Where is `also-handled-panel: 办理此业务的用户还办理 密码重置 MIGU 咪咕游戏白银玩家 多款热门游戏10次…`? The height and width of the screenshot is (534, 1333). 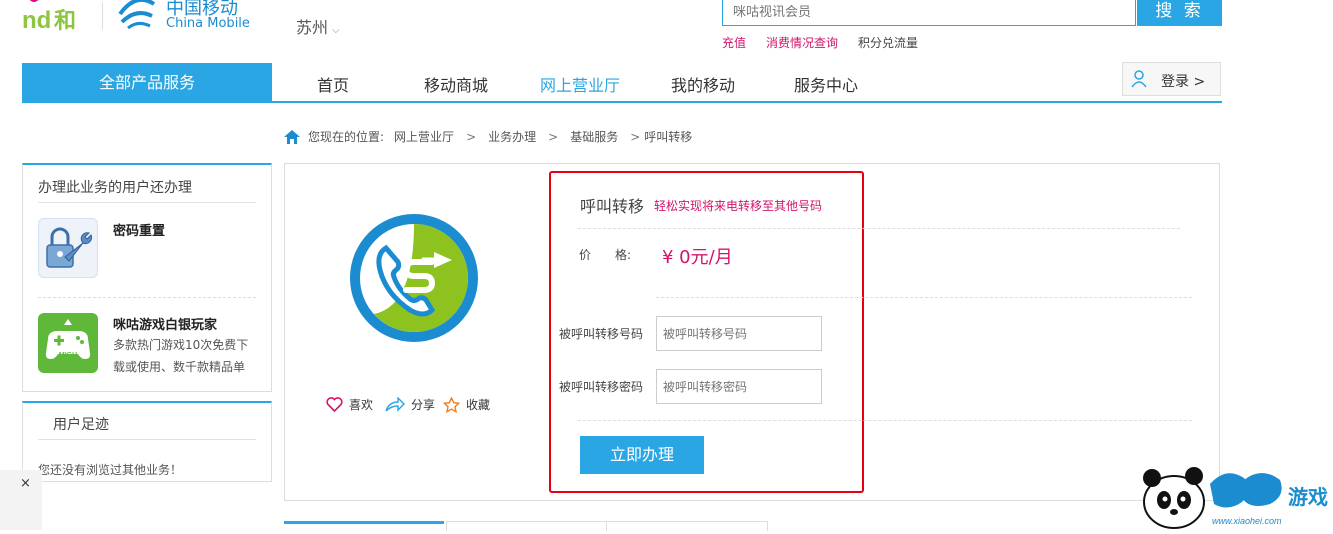 also-handled-panel: 办理此业务的用户还办理 密码重置 MIGU 咪咕游戏白银玩家 多款热门游戏10次… is located at coordinates (147, 277).